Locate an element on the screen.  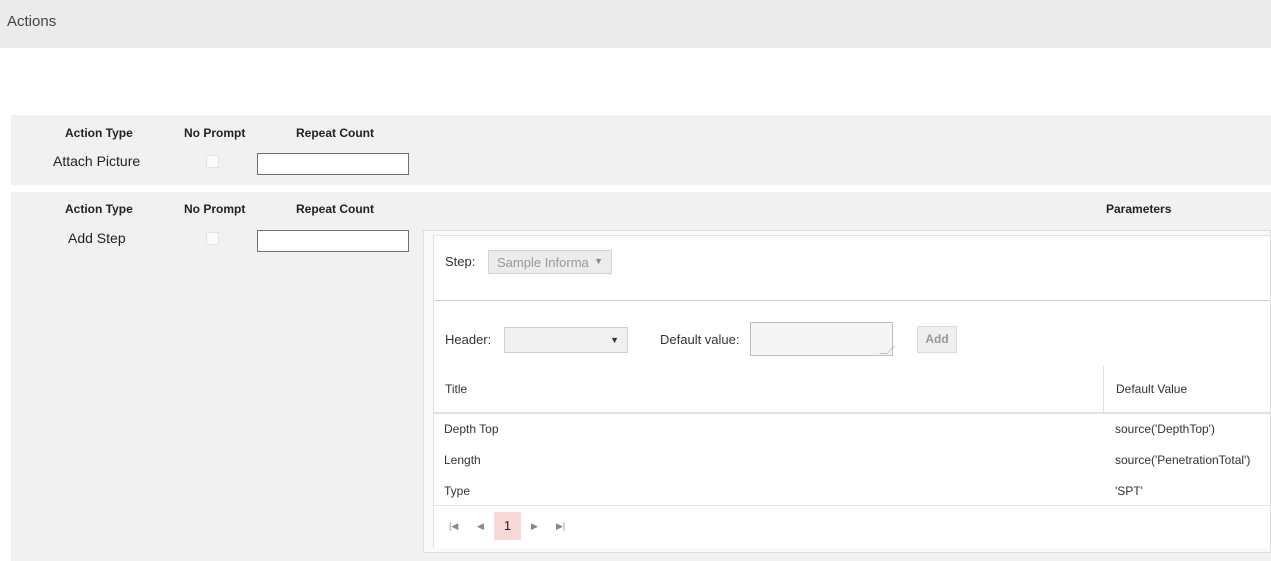
row-title: Type is located at coordinates (457, 491).